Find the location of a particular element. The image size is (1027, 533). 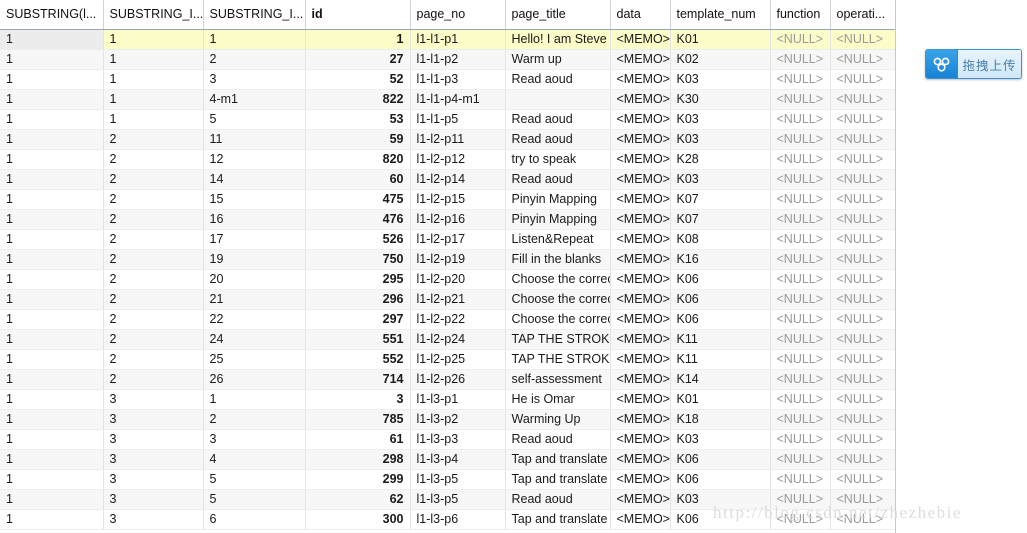

cell-c2: 24 is located at coordinates (254, 339).